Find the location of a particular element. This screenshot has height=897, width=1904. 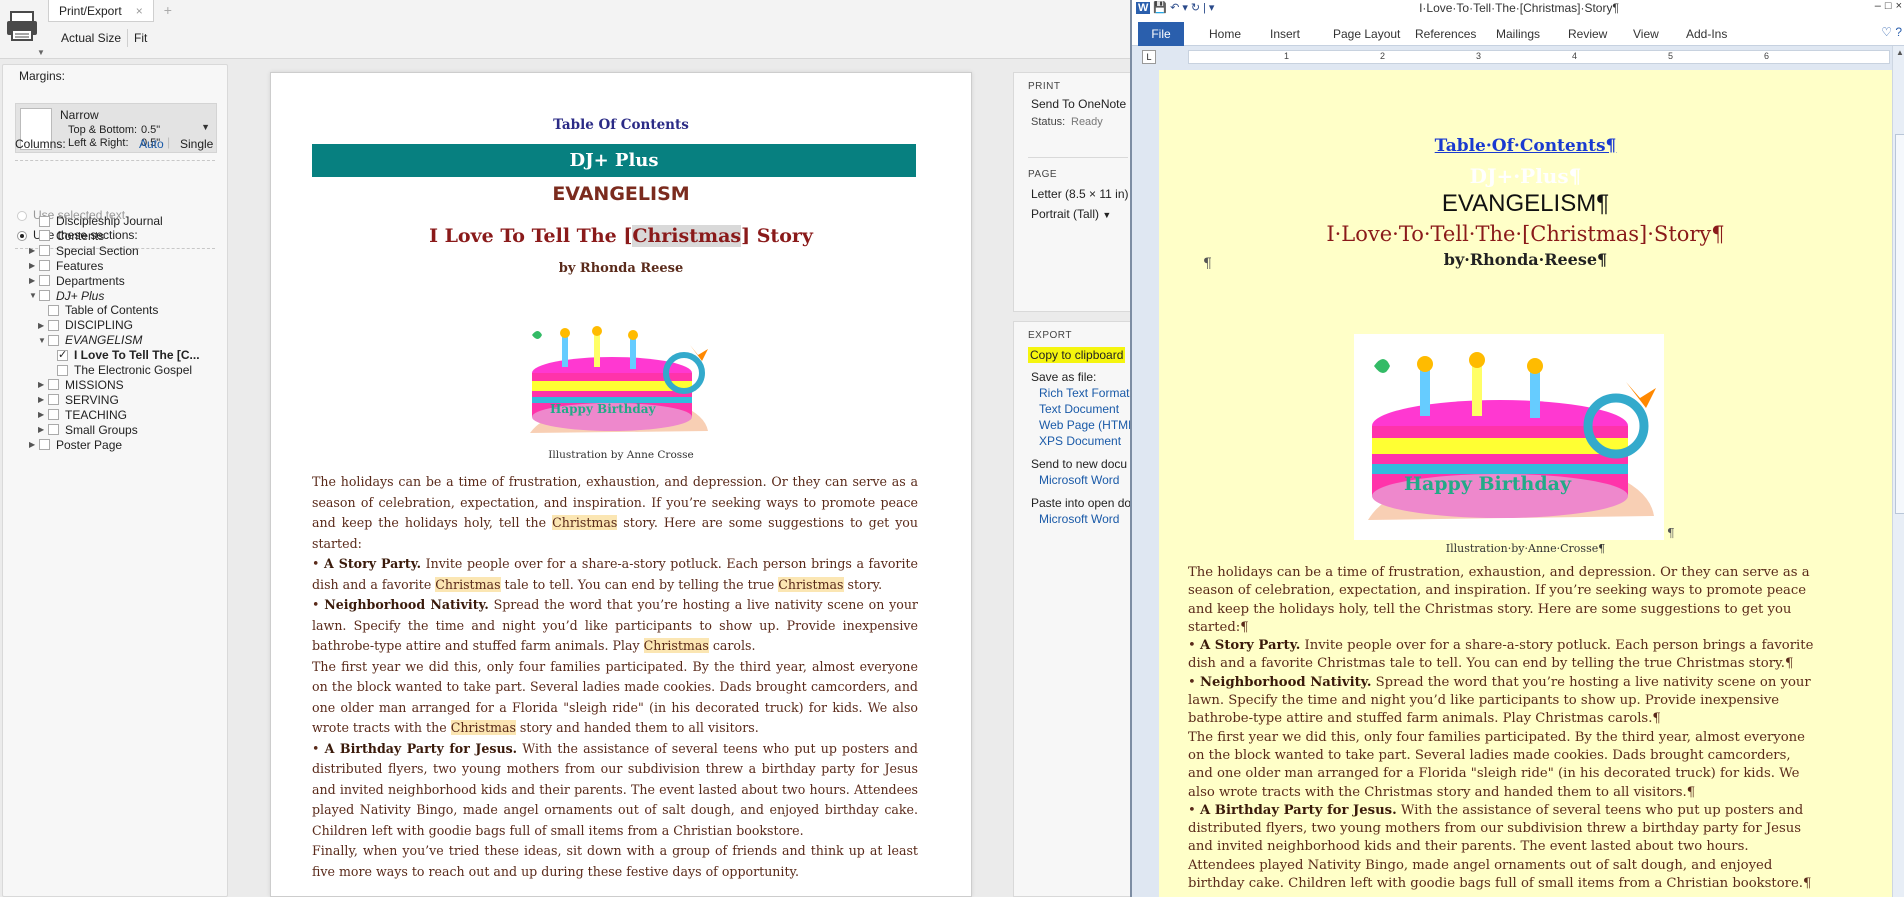

format-txt-link: Text Document is located at coordinates (1079, 409).